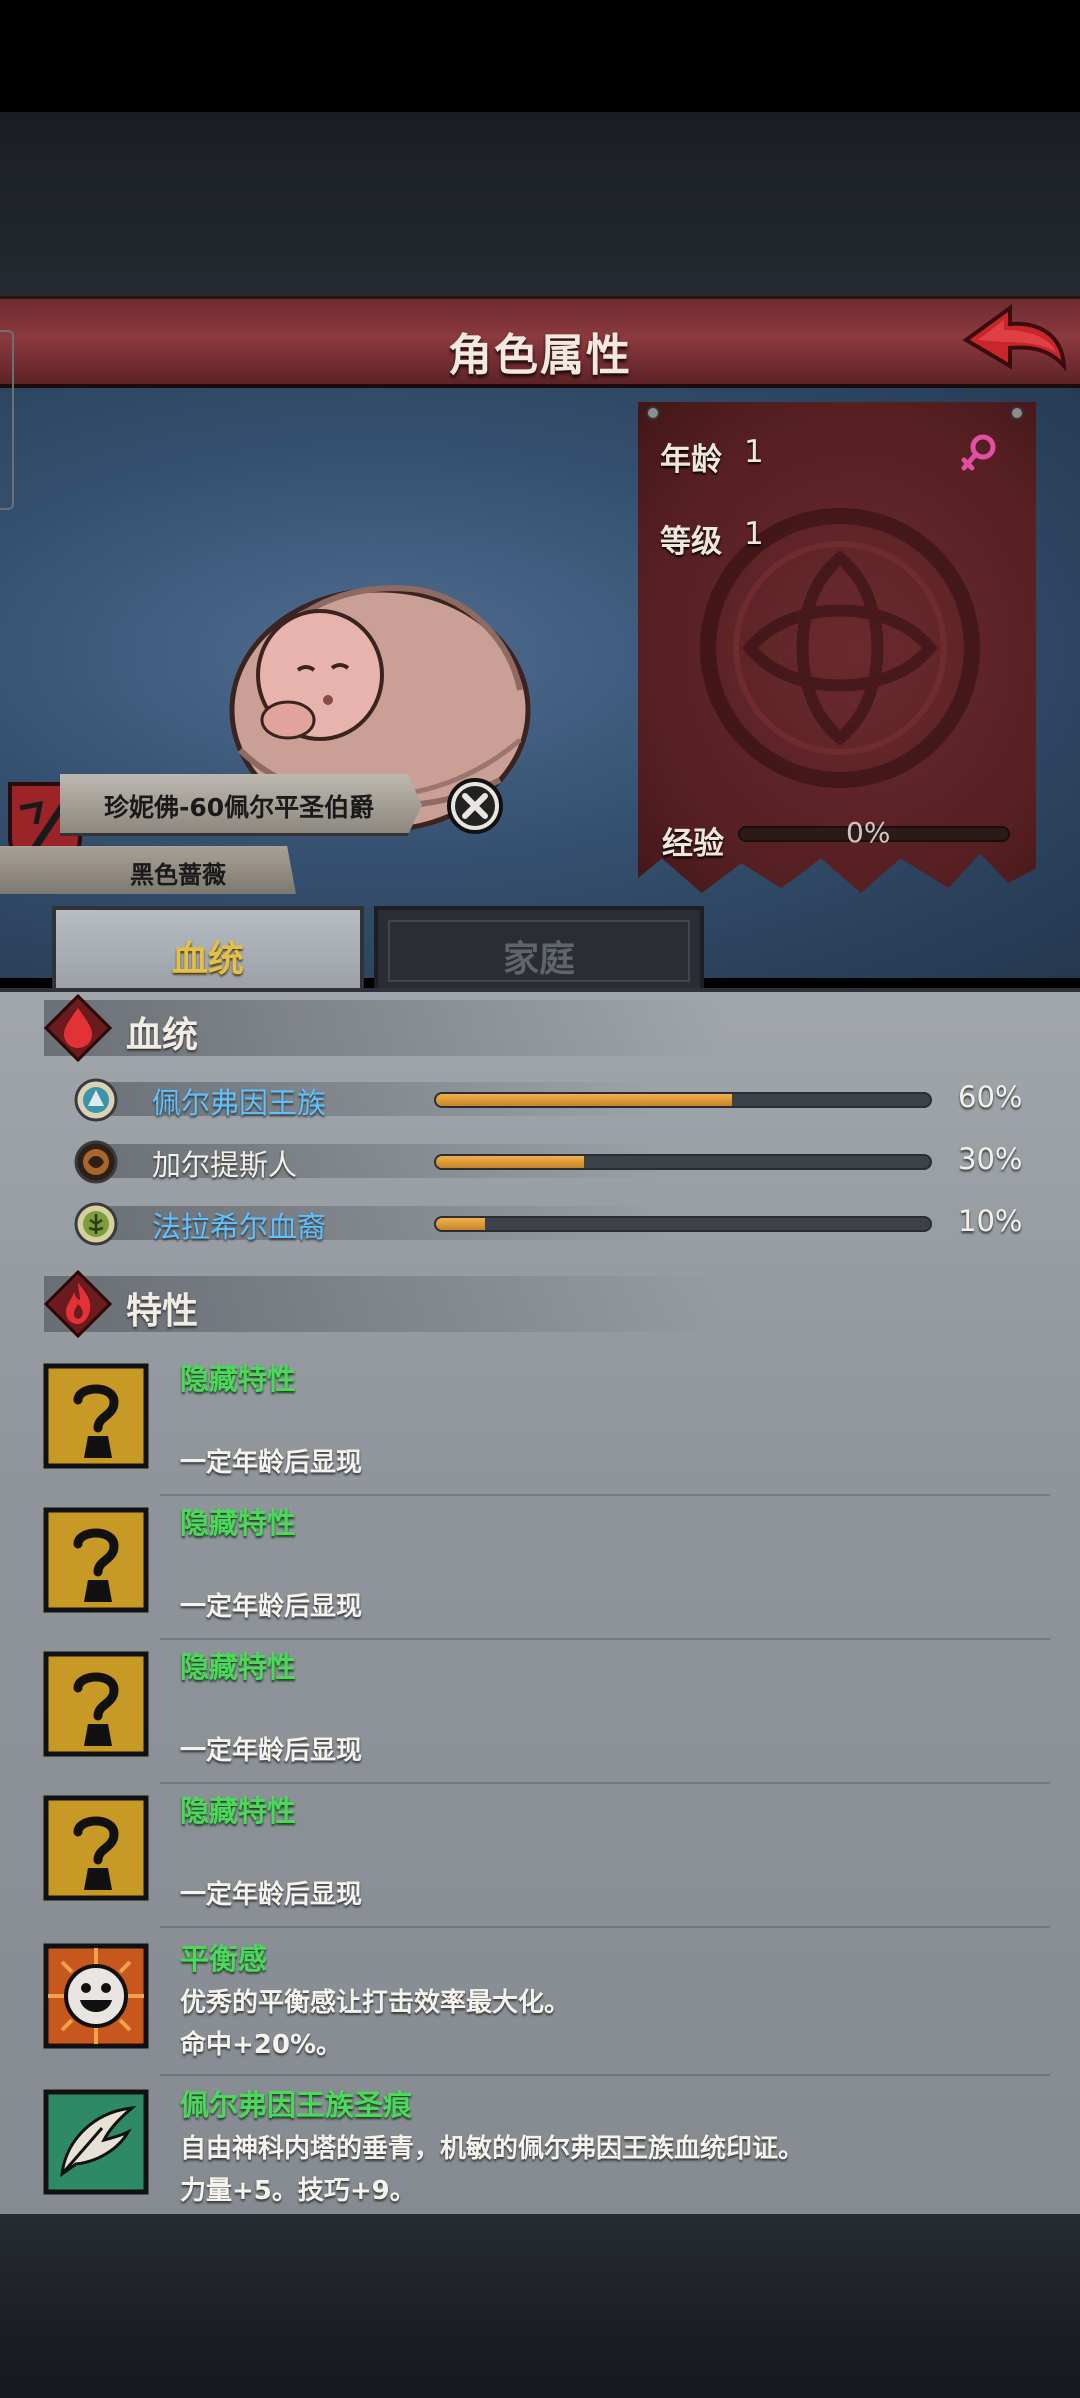 The height and width of the screenshot is (2398, 1080). Describe the element at coordinates (375, 2003) in the screenshot. I see `trait-desc: 优秀的平衡感让打击效率最大化。` at that location.